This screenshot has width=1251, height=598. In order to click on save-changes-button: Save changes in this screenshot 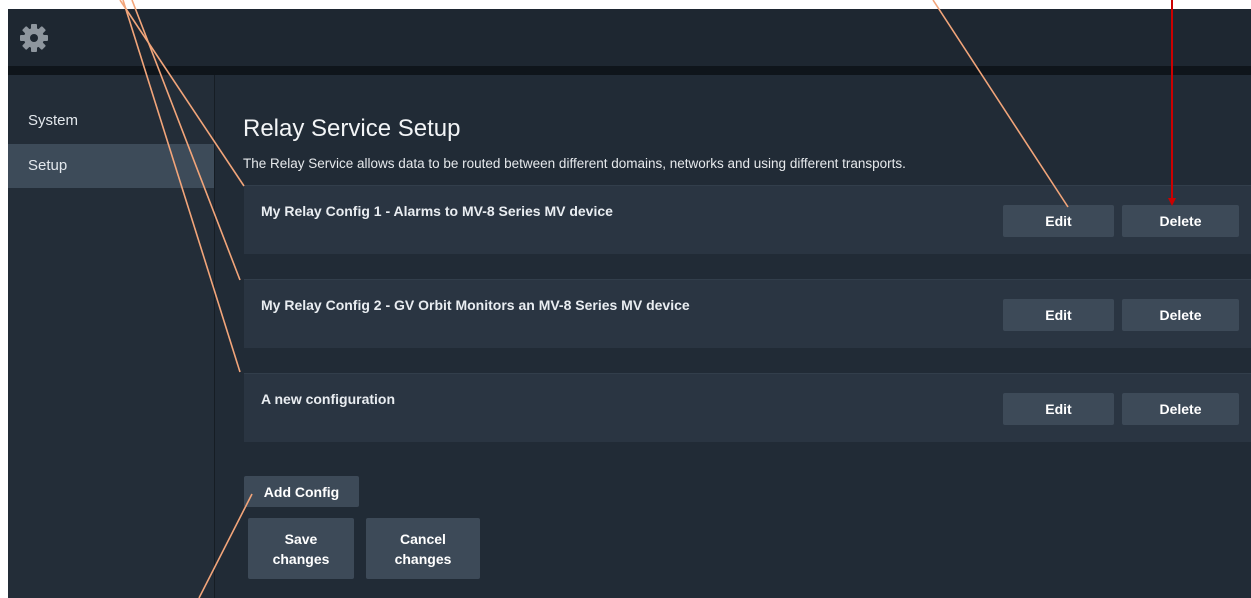, I will do `click(301, 548)`.